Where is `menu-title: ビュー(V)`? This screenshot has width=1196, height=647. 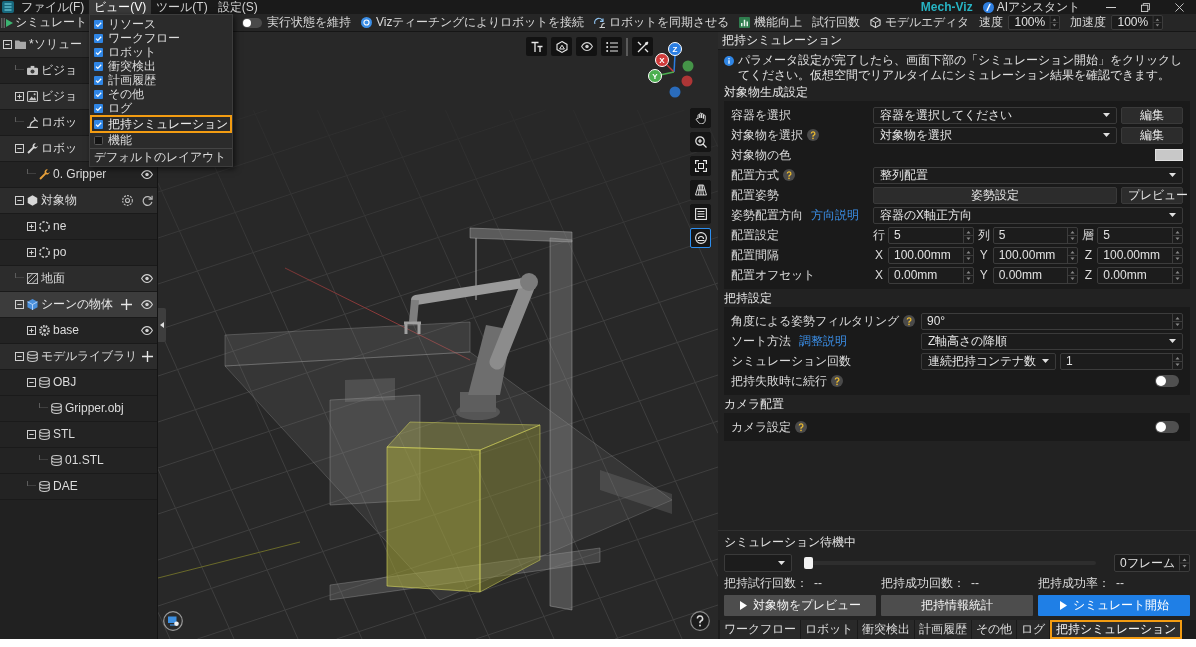
menu-title: ビュー(V) is located at coordinates (120, 7).